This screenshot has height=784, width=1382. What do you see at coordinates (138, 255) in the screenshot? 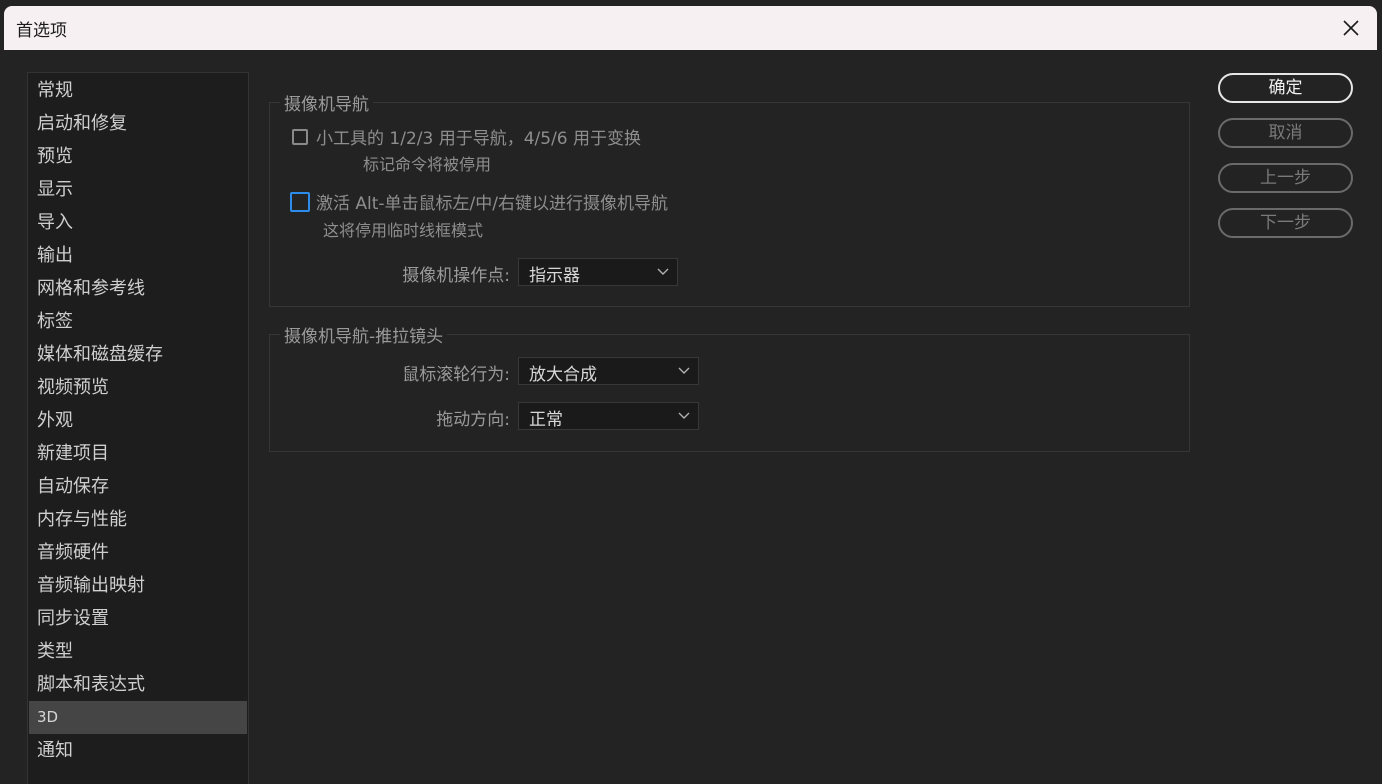
I see `sidebar-item-output: 输出` at bounding box center [138, 255].